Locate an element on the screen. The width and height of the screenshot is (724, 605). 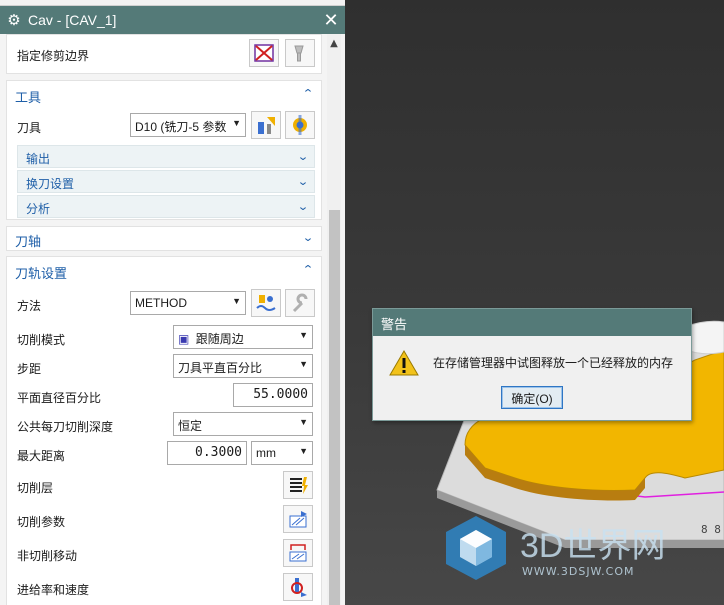
stepover-value: 刀具平直百分比 is located at coordinates (220, 368).